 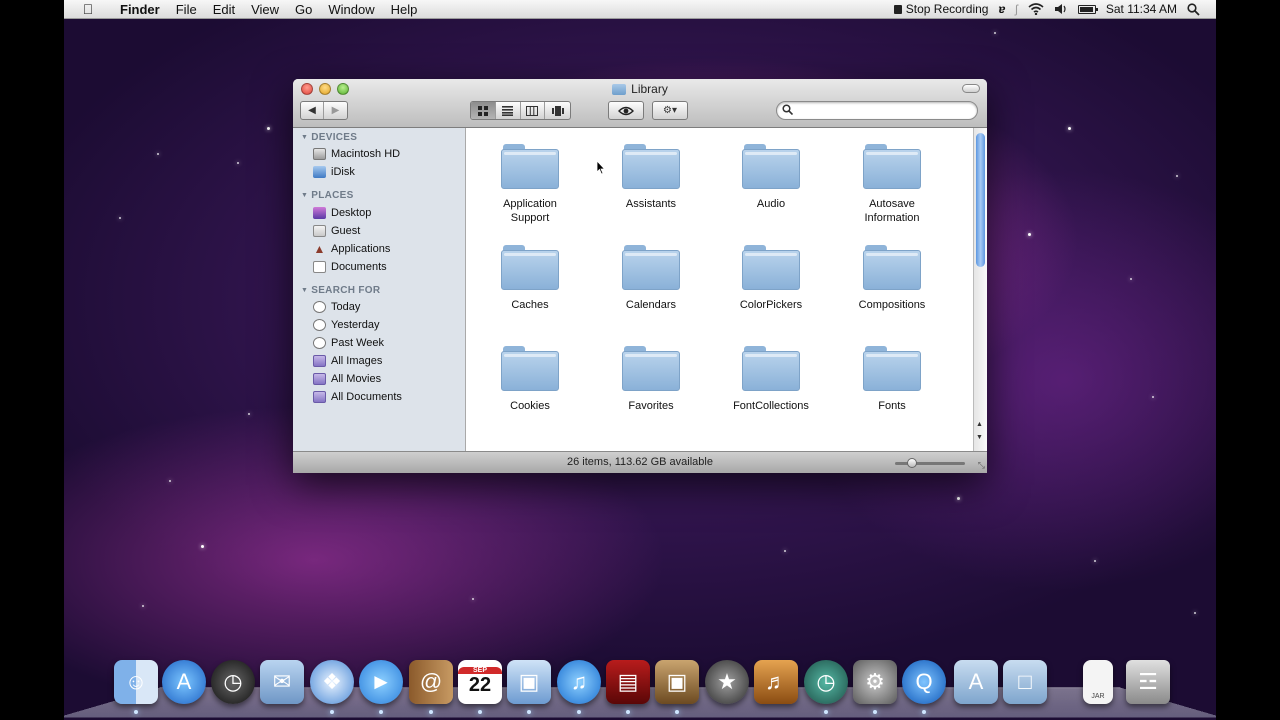 I want to click on menu-help: Help, so click(x=404, y=9).